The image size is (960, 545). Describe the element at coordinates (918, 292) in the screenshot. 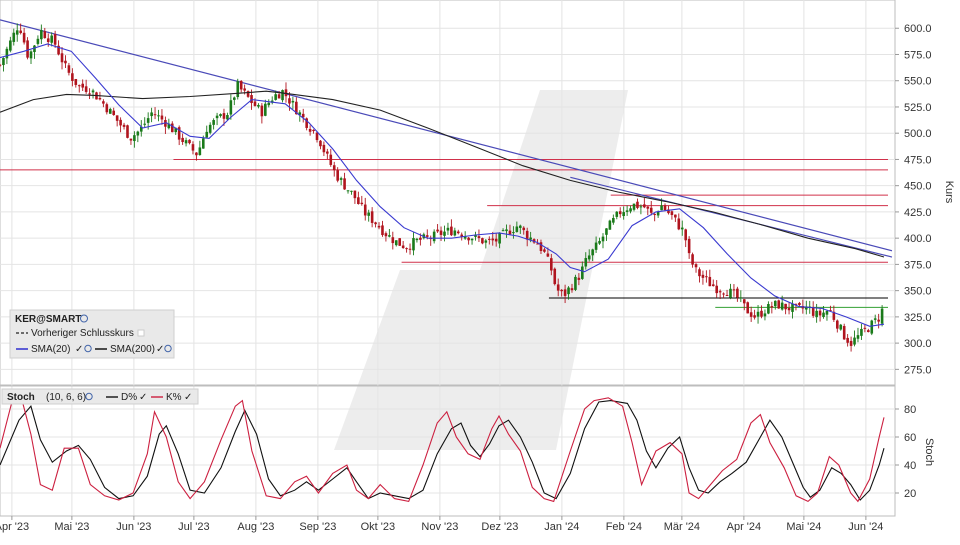

I see `price-tick-label: 350.0` at that location.